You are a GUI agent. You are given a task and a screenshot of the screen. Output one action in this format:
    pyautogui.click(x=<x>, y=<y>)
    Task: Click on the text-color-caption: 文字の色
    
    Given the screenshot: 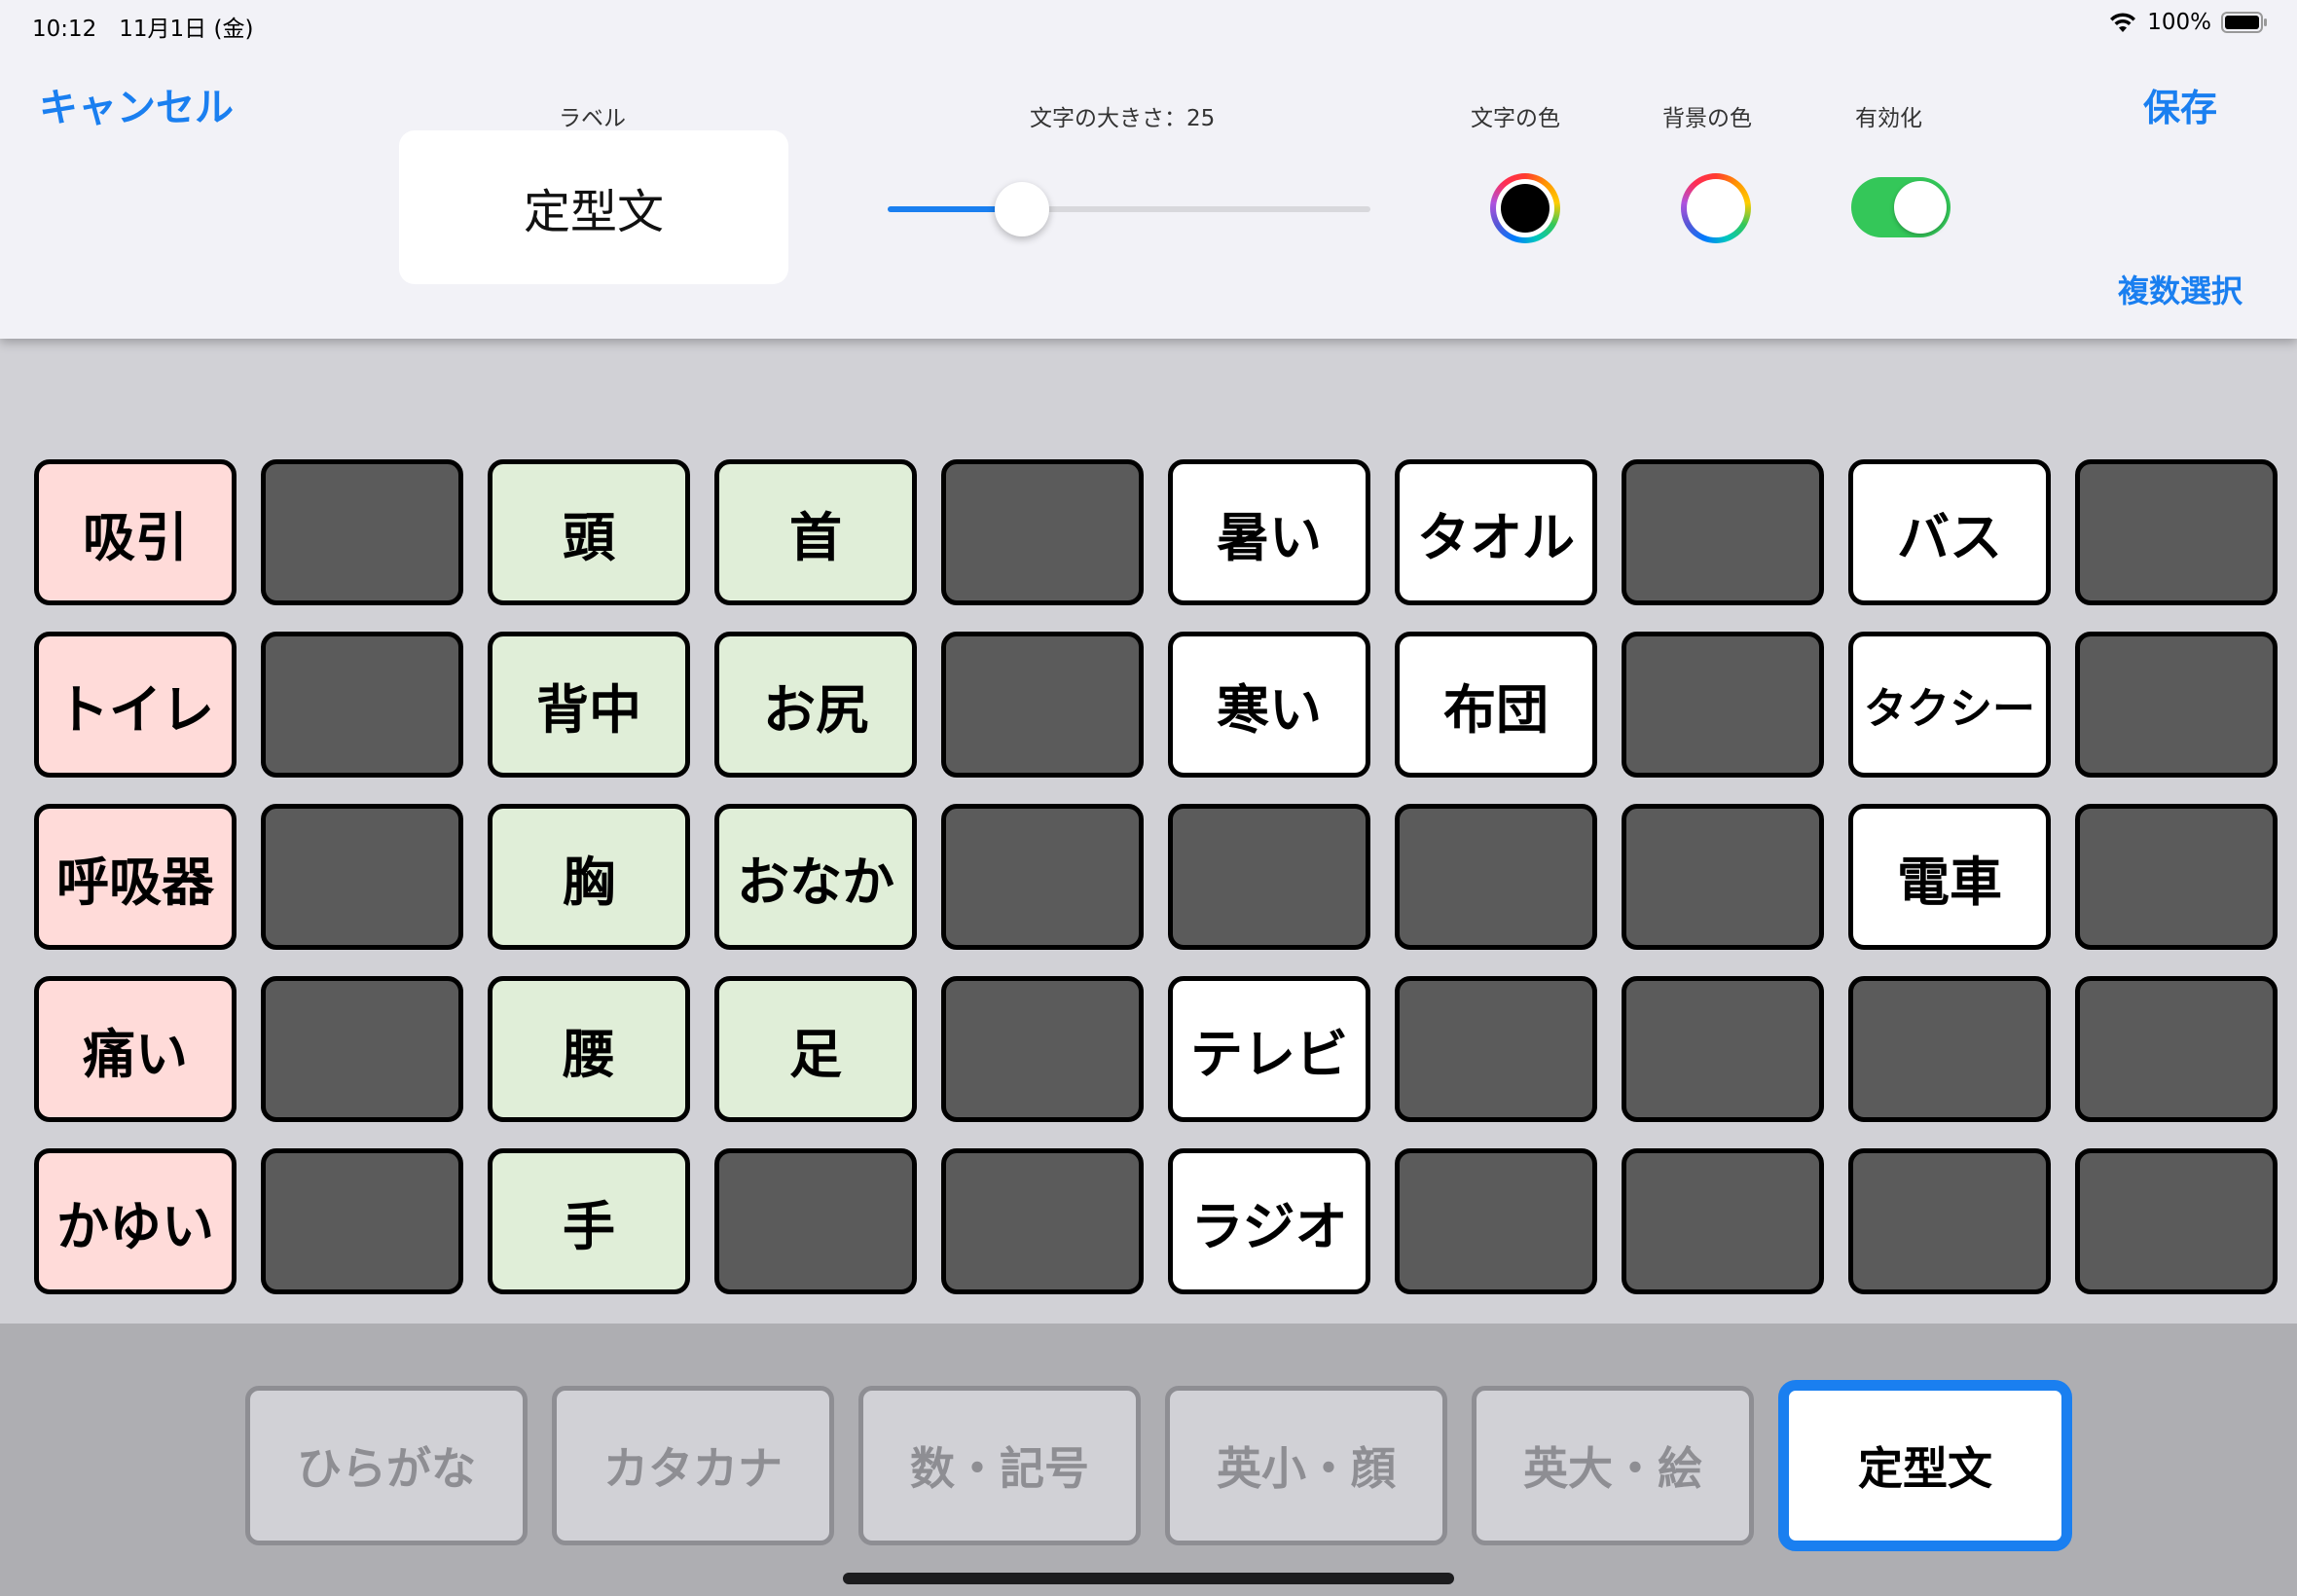 What is the action you would take?
    pyautogui.click(x=1515, y=118)
    